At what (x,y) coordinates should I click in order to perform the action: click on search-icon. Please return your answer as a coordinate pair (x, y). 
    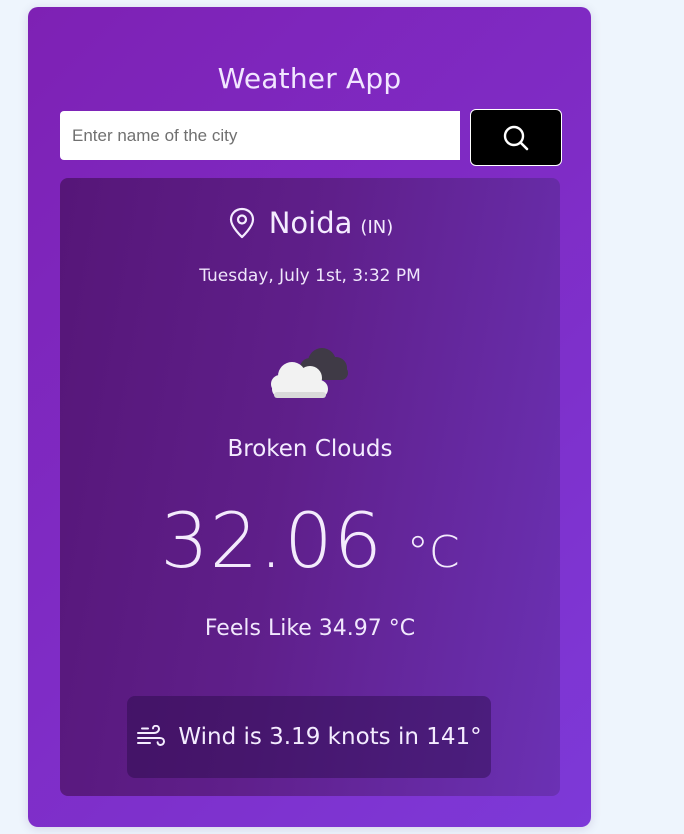
    Looking at the image, I should click on (516, 137).